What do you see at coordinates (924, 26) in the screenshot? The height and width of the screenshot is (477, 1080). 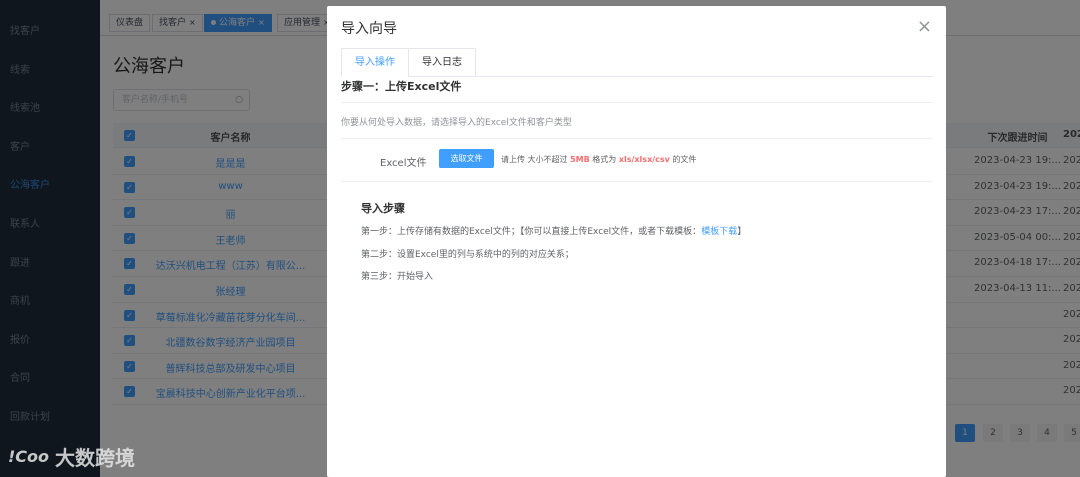 I see `close-icon: ×` at bounding box center [924, 26].